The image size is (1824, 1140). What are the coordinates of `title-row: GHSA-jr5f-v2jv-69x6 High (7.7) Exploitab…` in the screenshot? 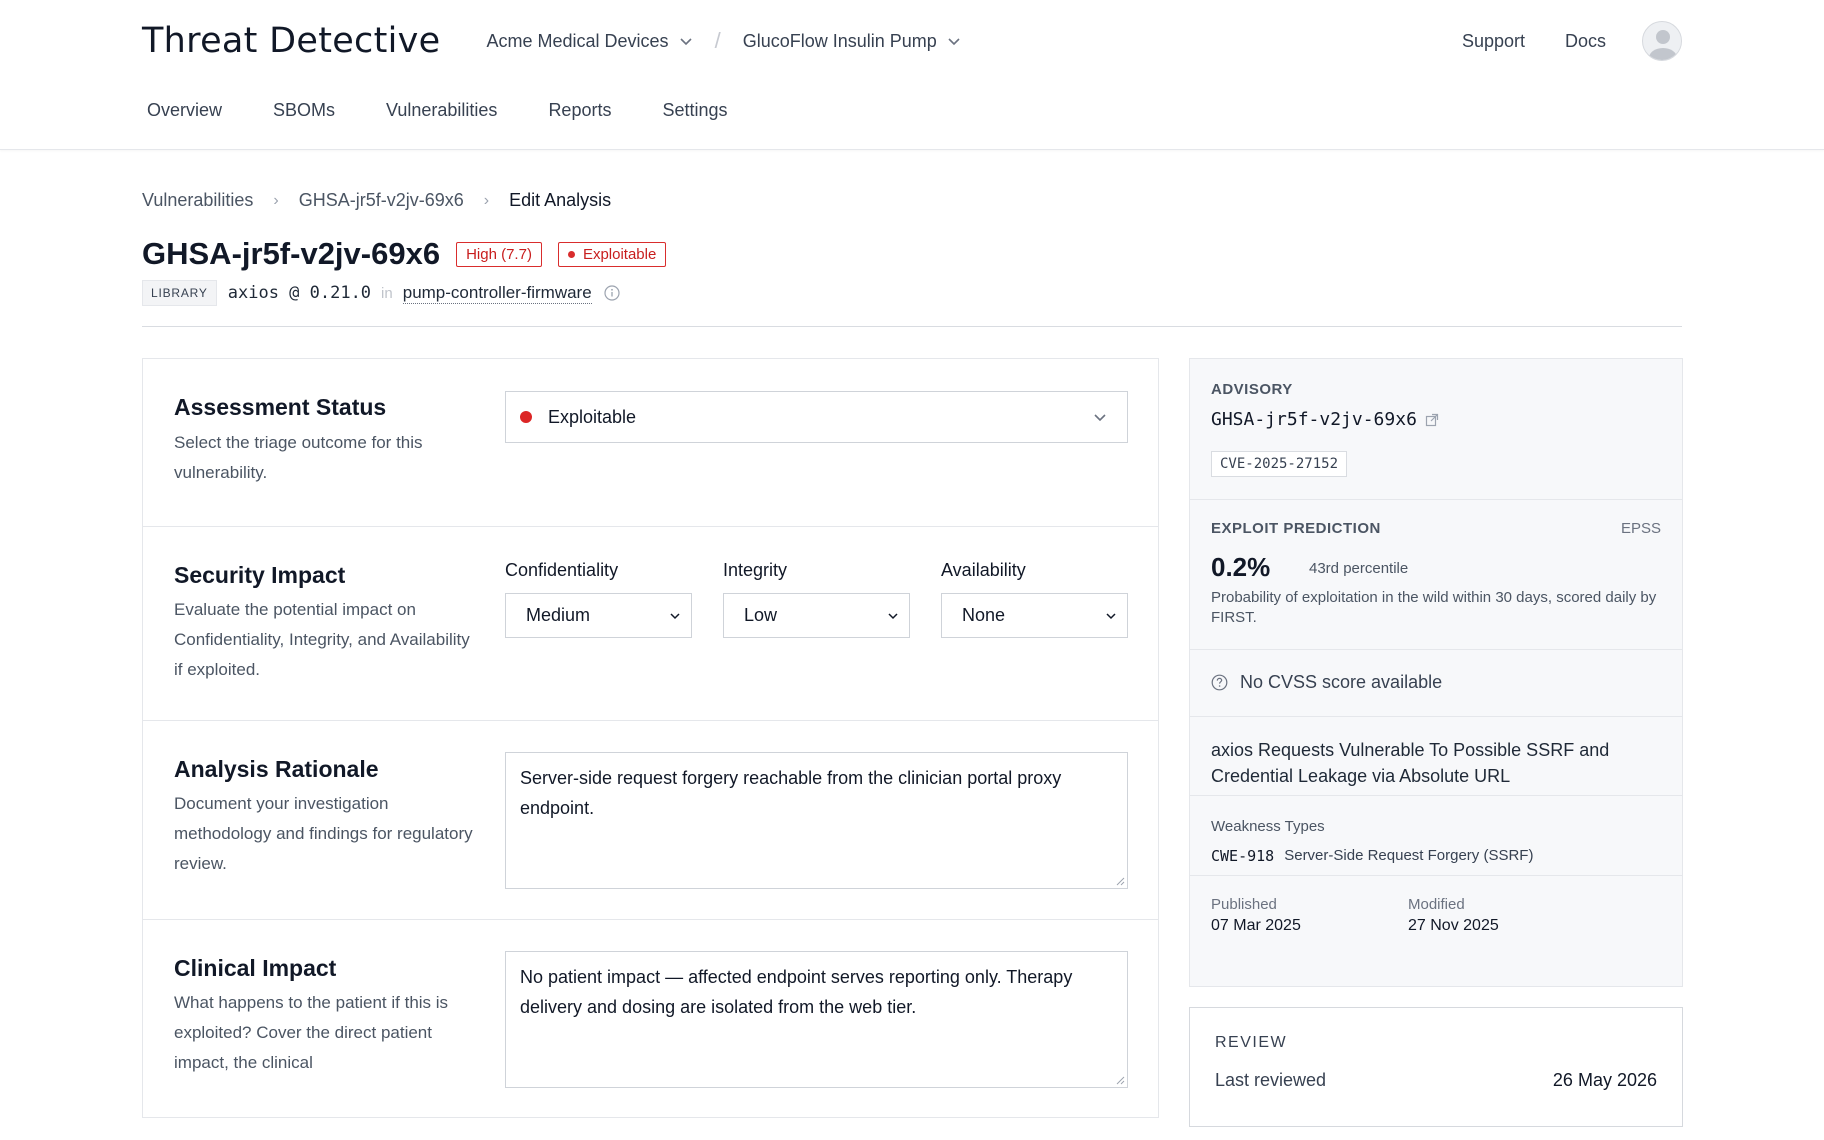 It's located at (404, 254).